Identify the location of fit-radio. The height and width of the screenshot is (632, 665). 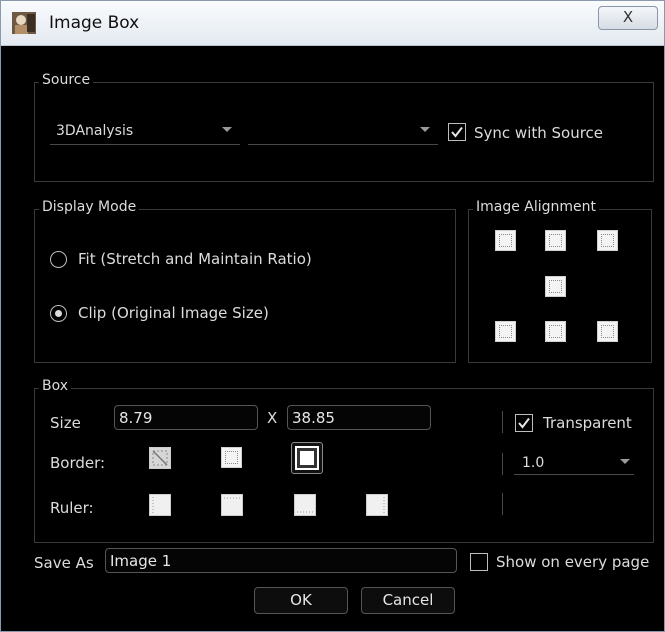
(58, 259).